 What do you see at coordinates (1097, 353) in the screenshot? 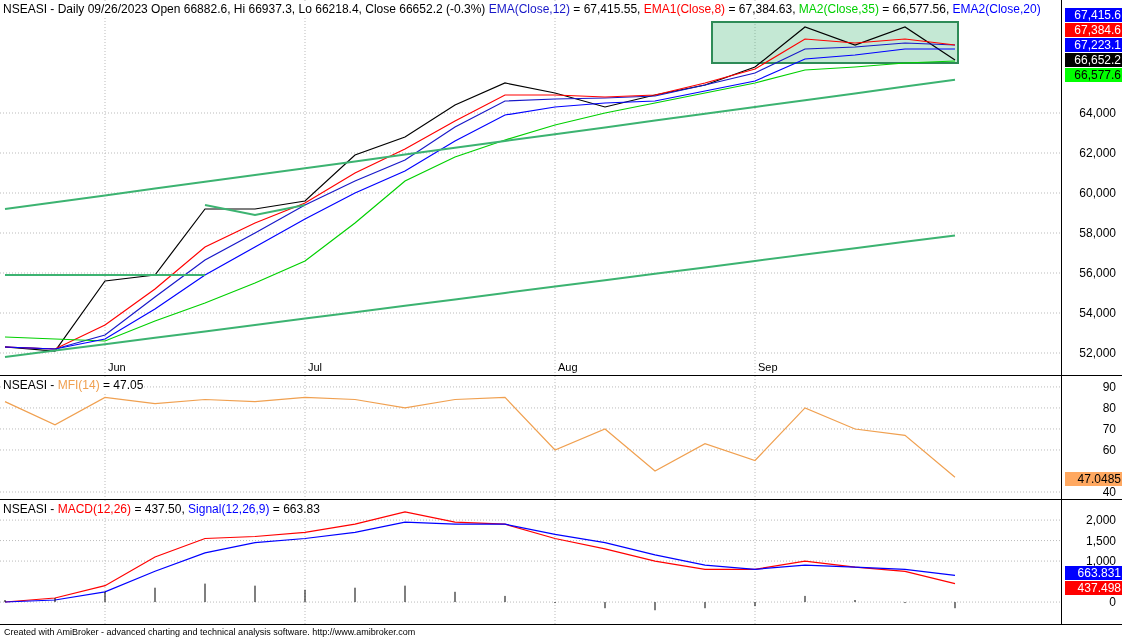
I see `axis-label: 52,000` at bounding box center [1097, 353].